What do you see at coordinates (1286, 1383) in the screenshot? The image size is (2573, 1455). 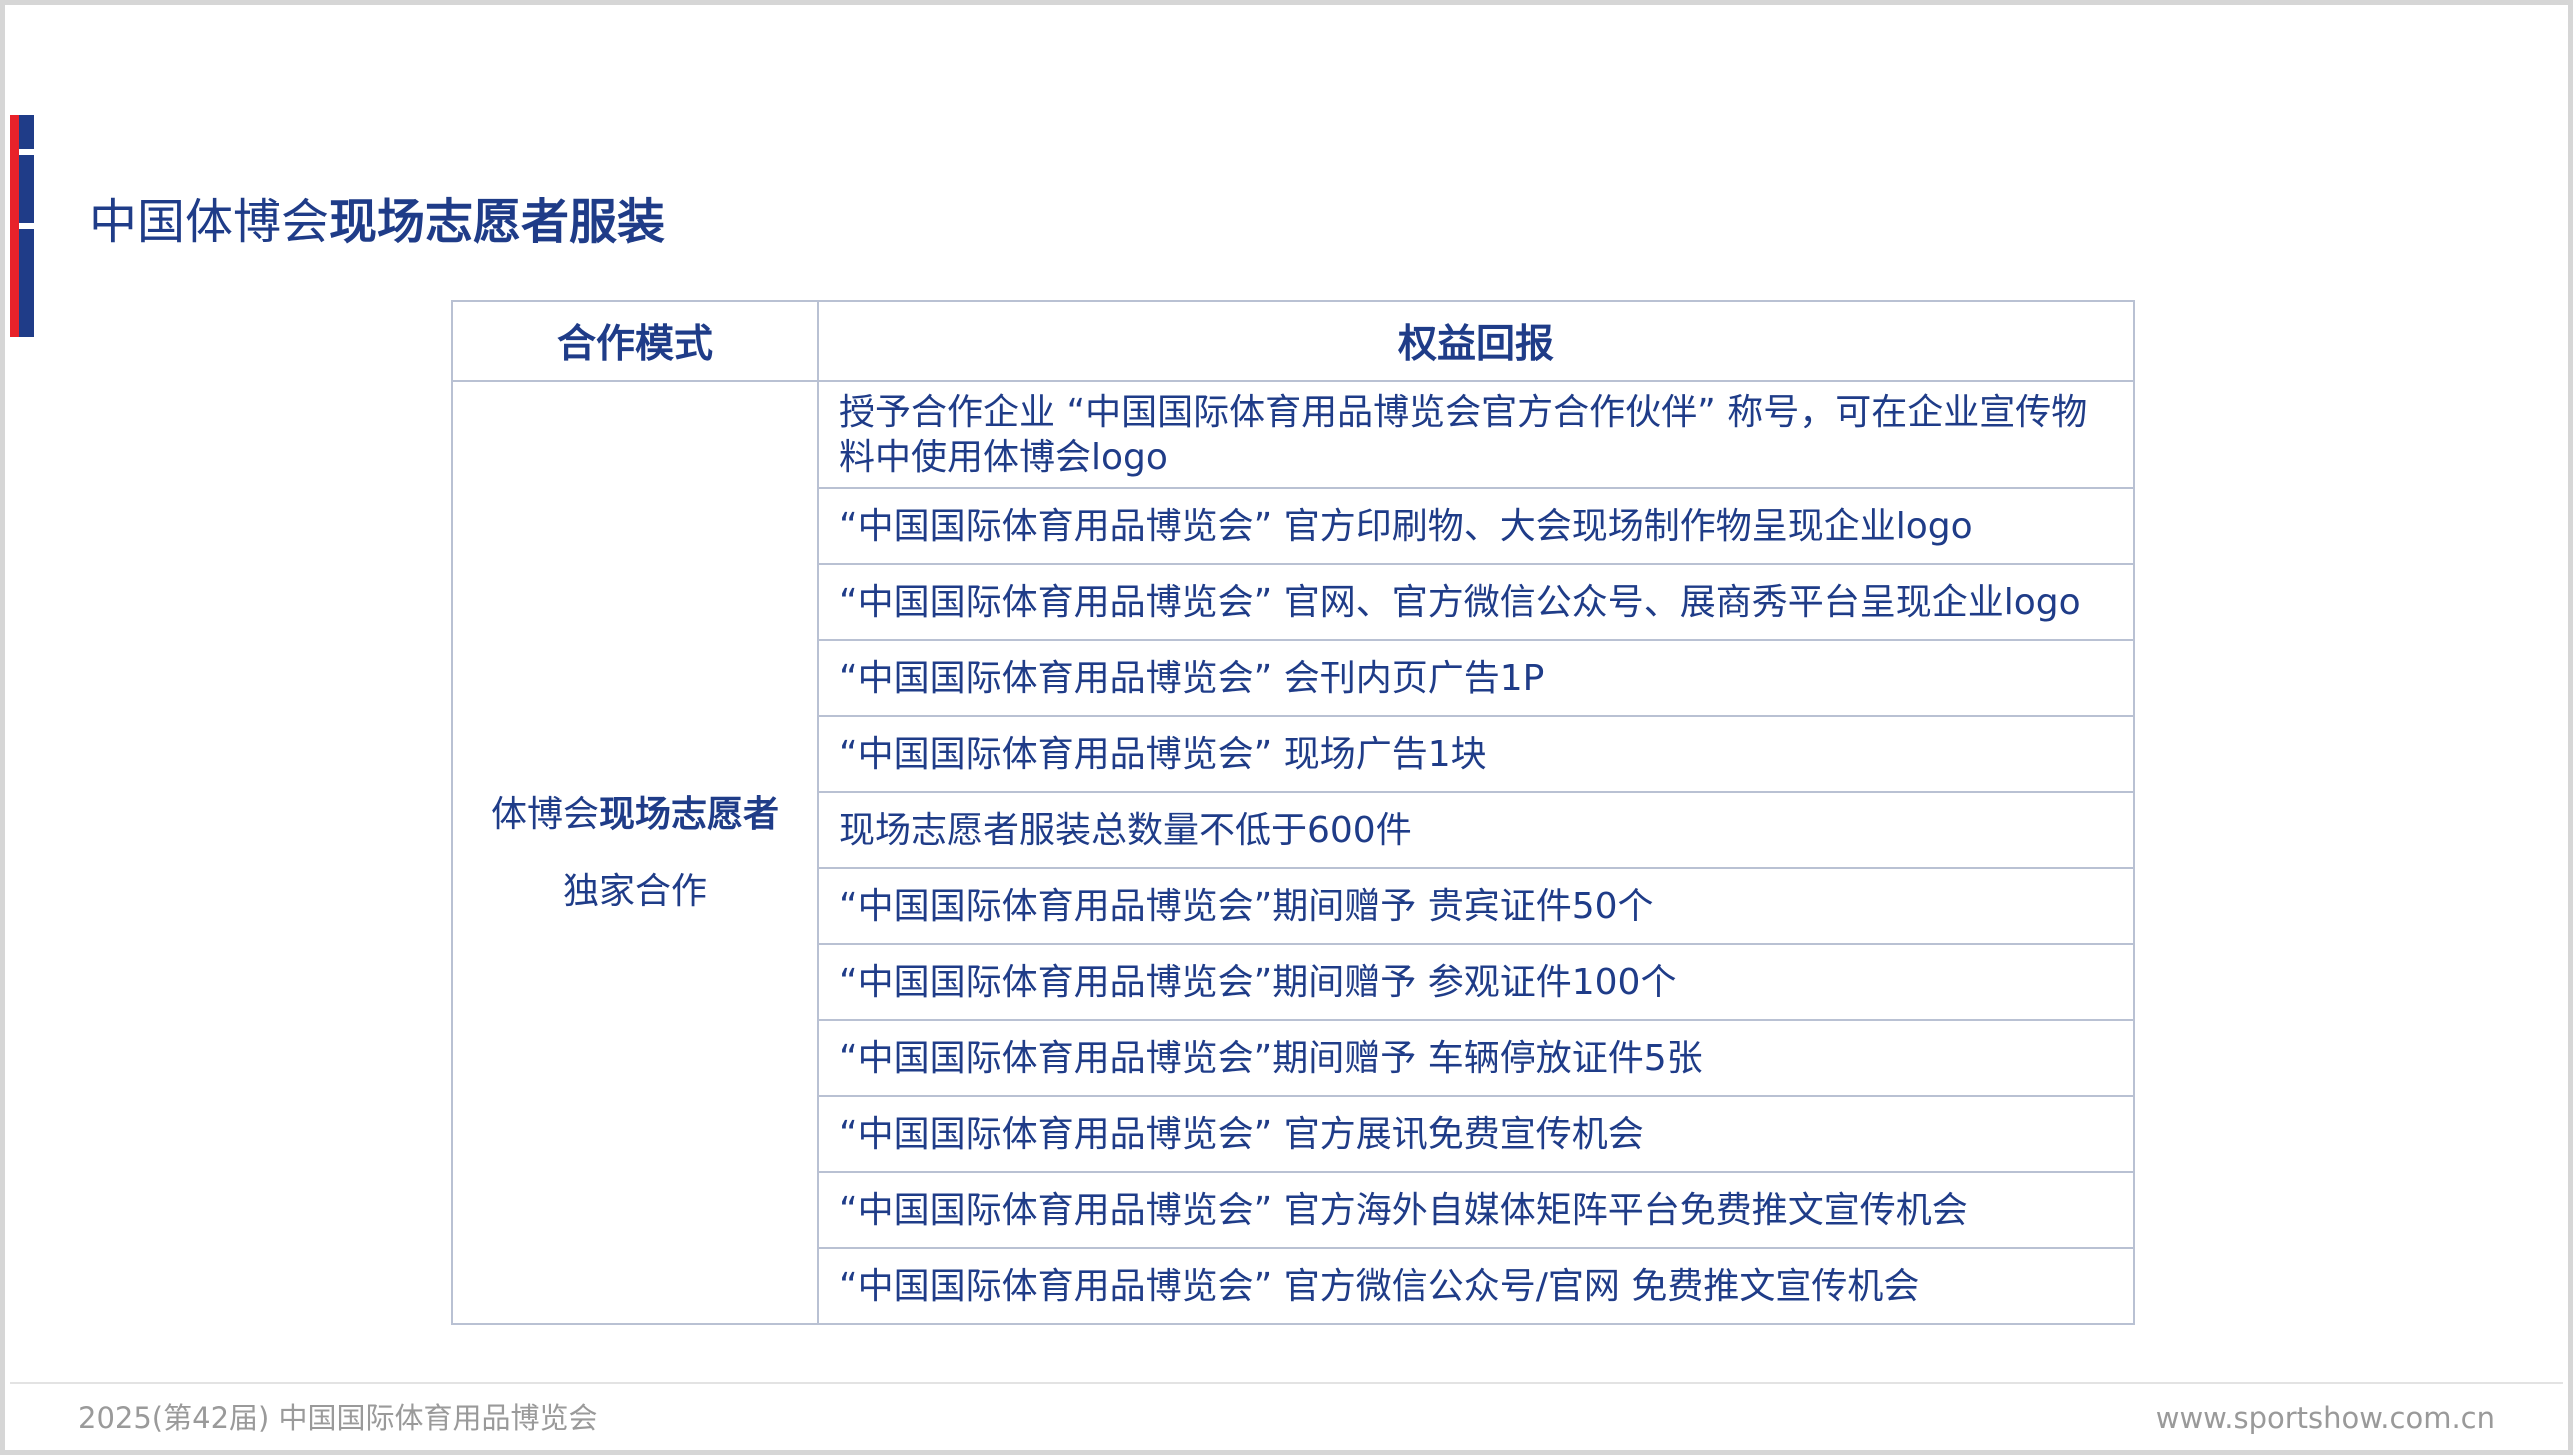 I see `footer-divider` at bounding box center [1286, 1383].